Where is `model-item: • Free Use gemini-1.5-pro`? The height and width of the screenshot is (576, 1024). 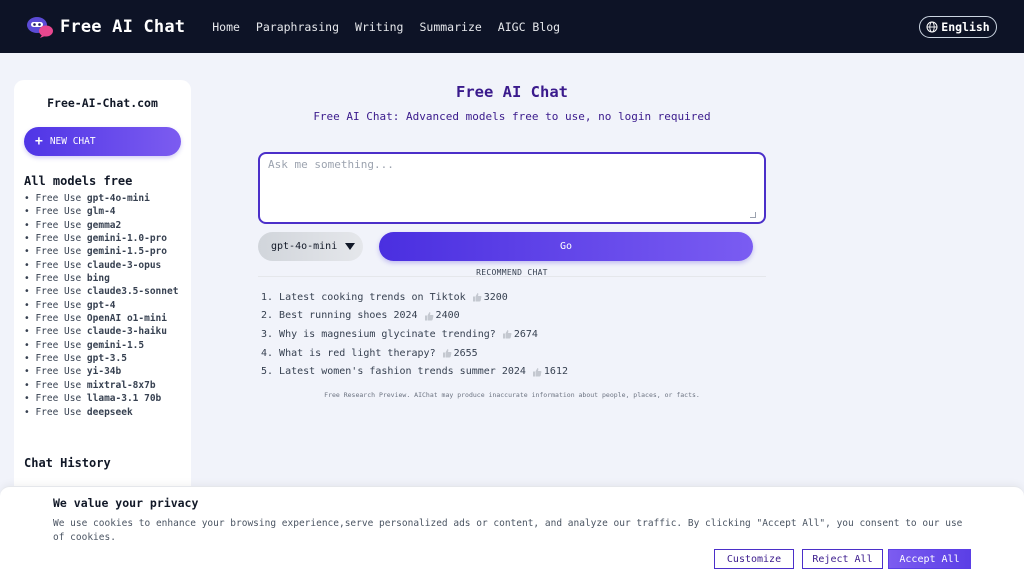 model-item: • Free Use gemini-1.5-pro is located at coordinates (102, 251).